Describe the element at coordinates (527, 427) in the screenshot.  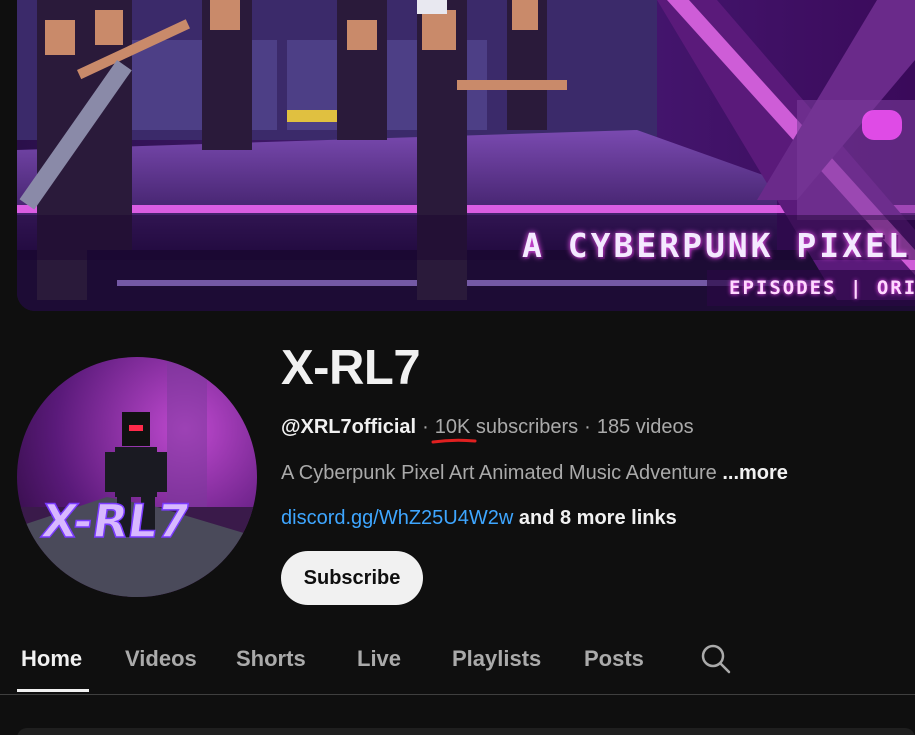
I see `subscriber-label: subscribers` at that location.